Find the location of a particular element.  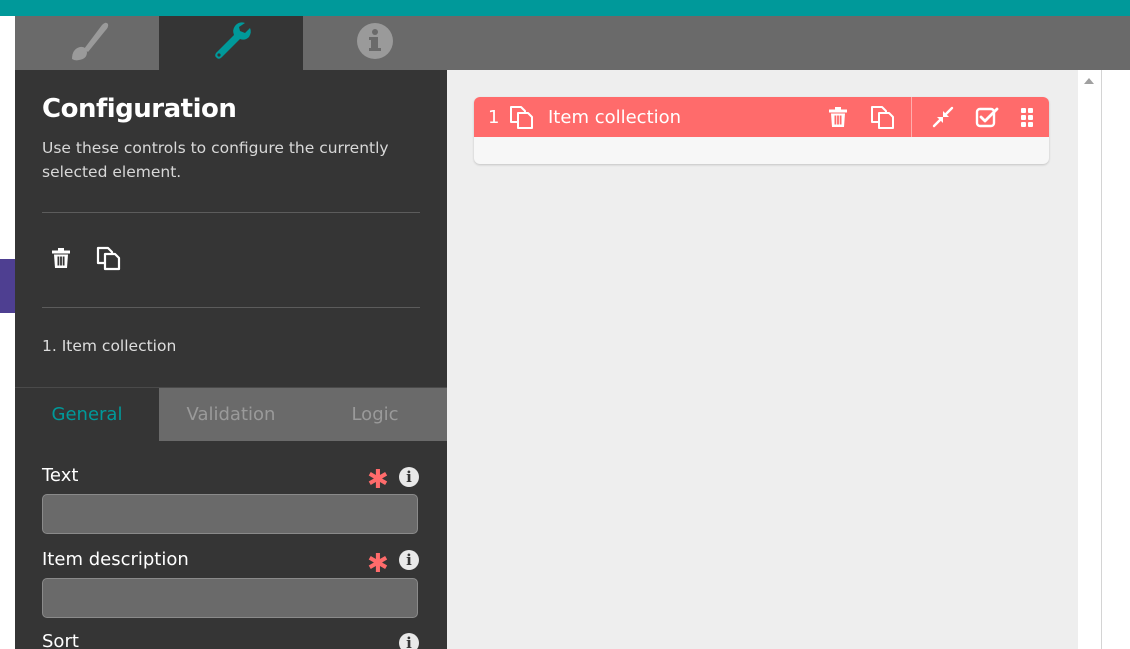

selected-element-breadcrumb: 1. Item collection is located at coordinates (109, 346).